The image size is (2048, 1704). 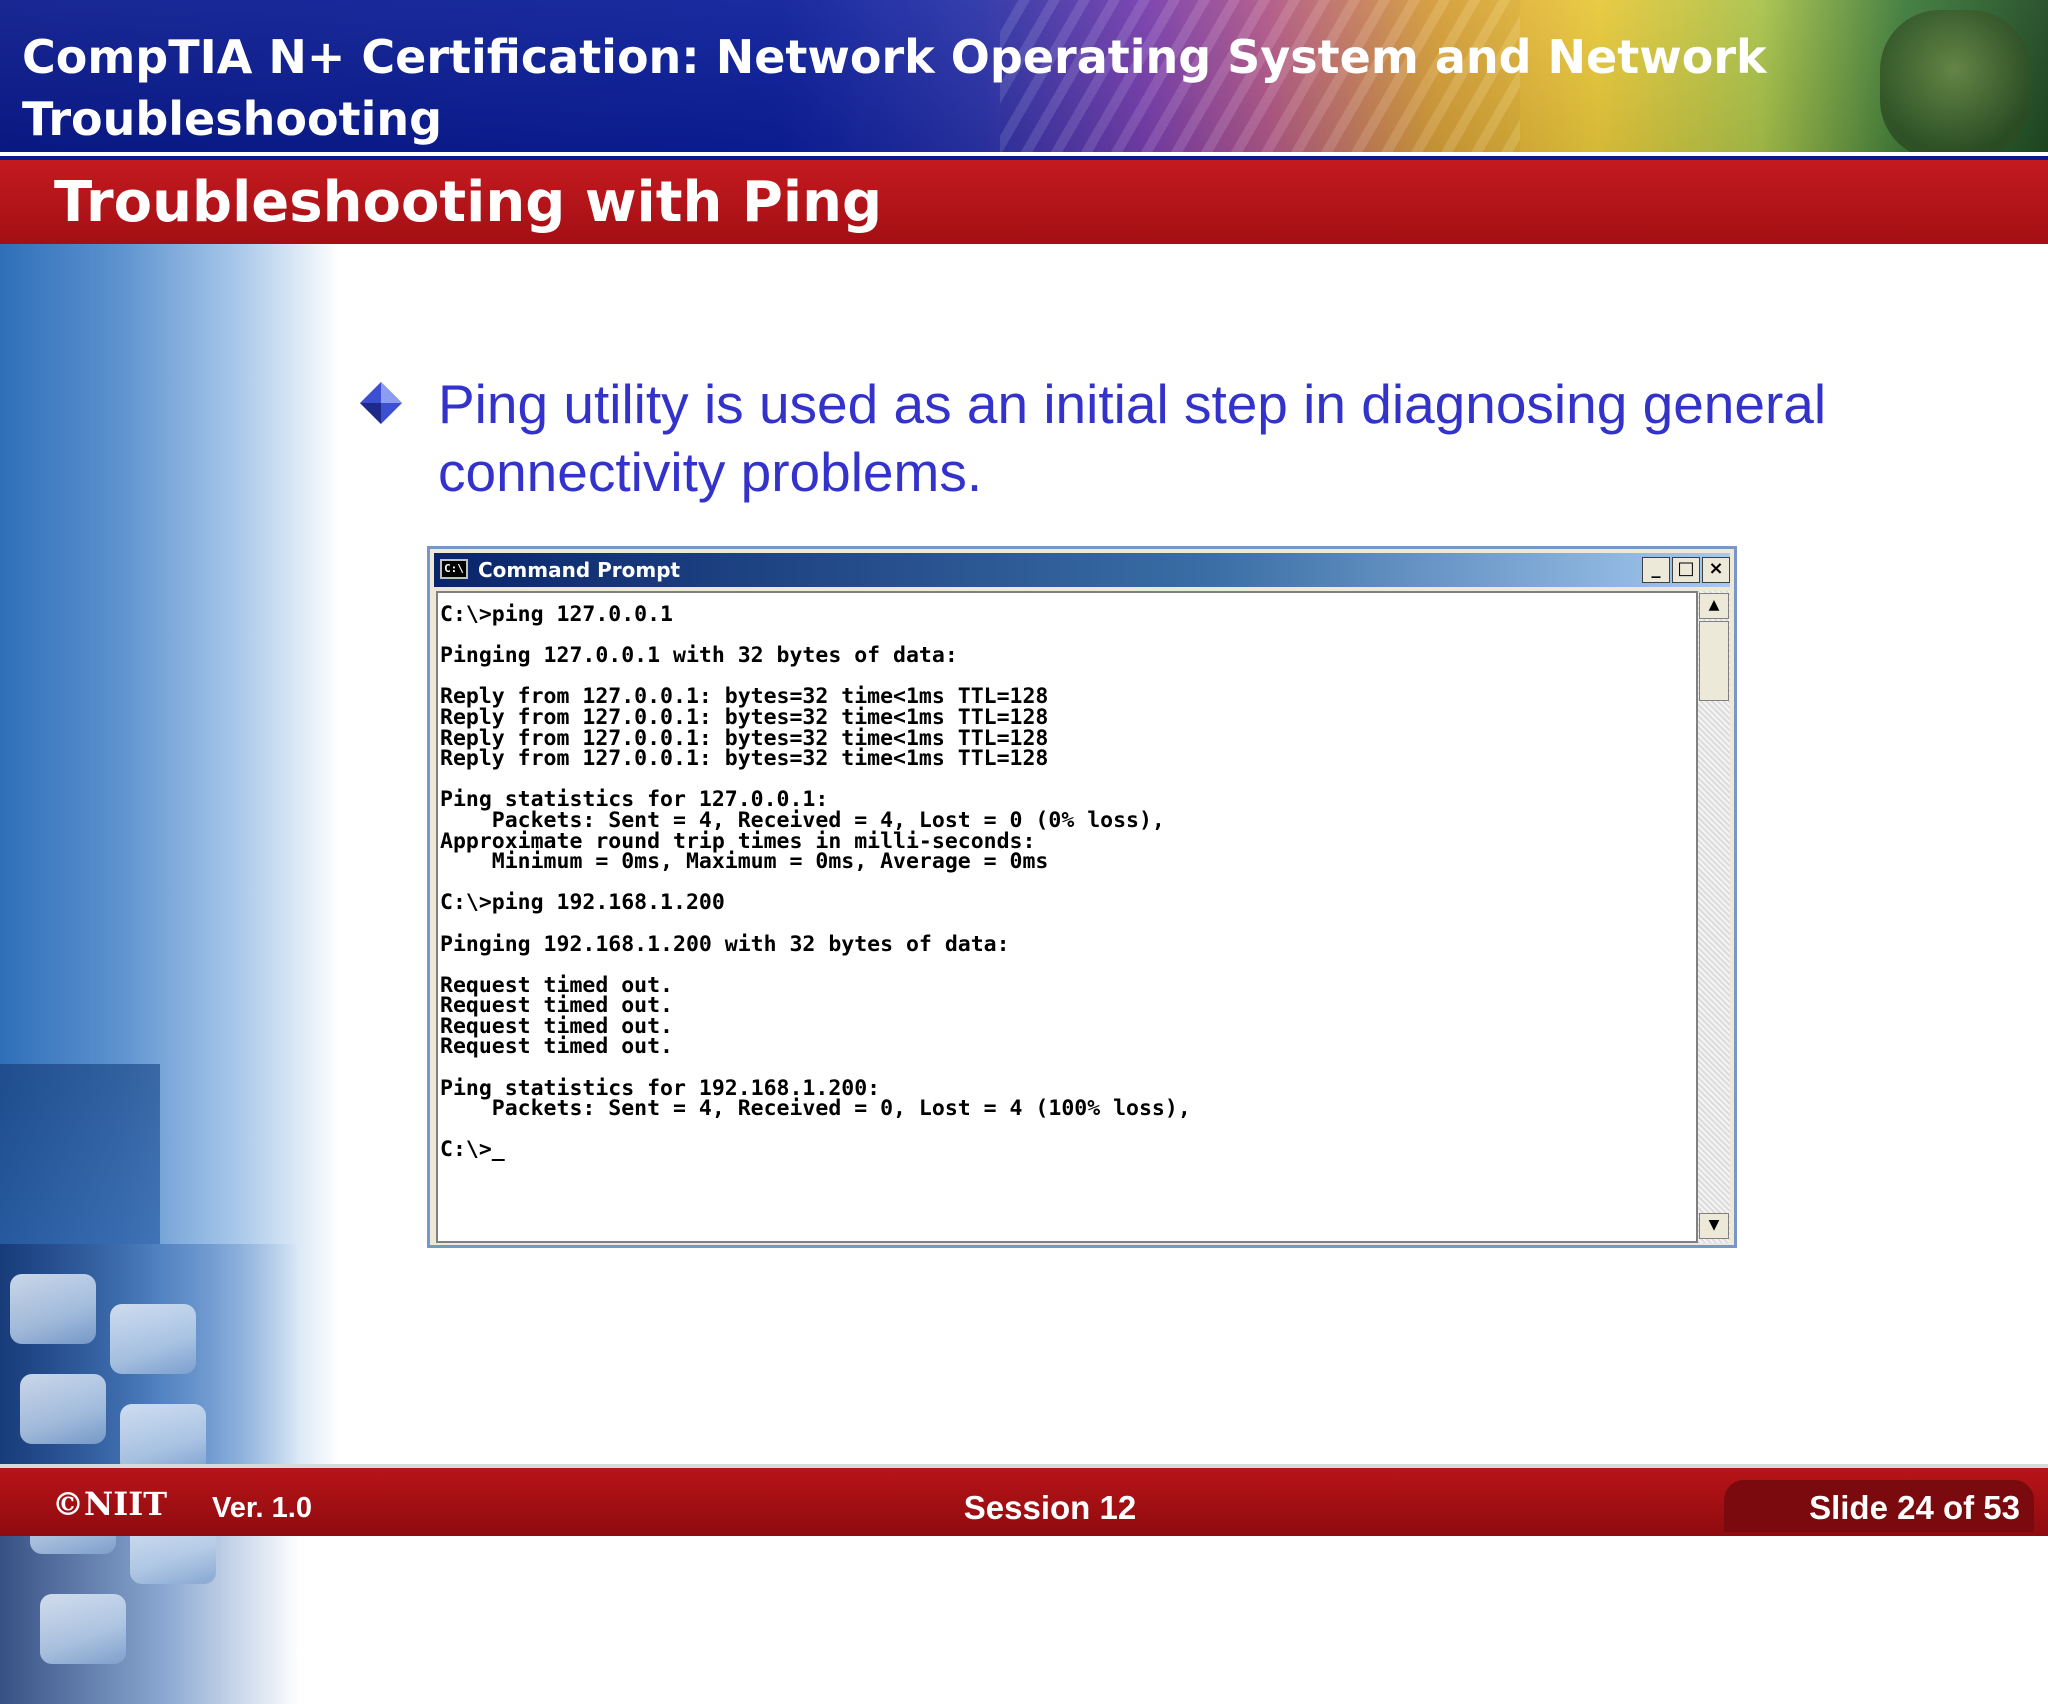 I want to click on circuit-chip-graphic, so click(x=80, y=1154).